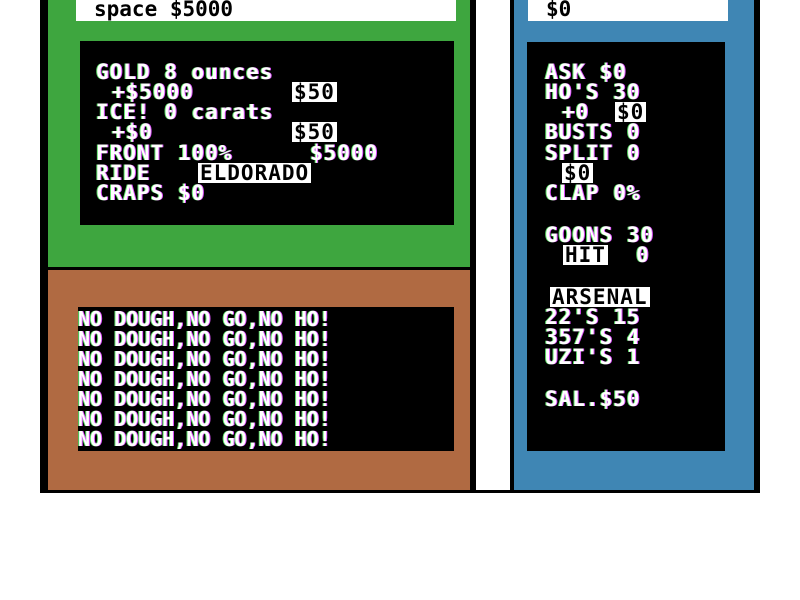  I want to click on gold-price-field: $50, so click(314, 92).